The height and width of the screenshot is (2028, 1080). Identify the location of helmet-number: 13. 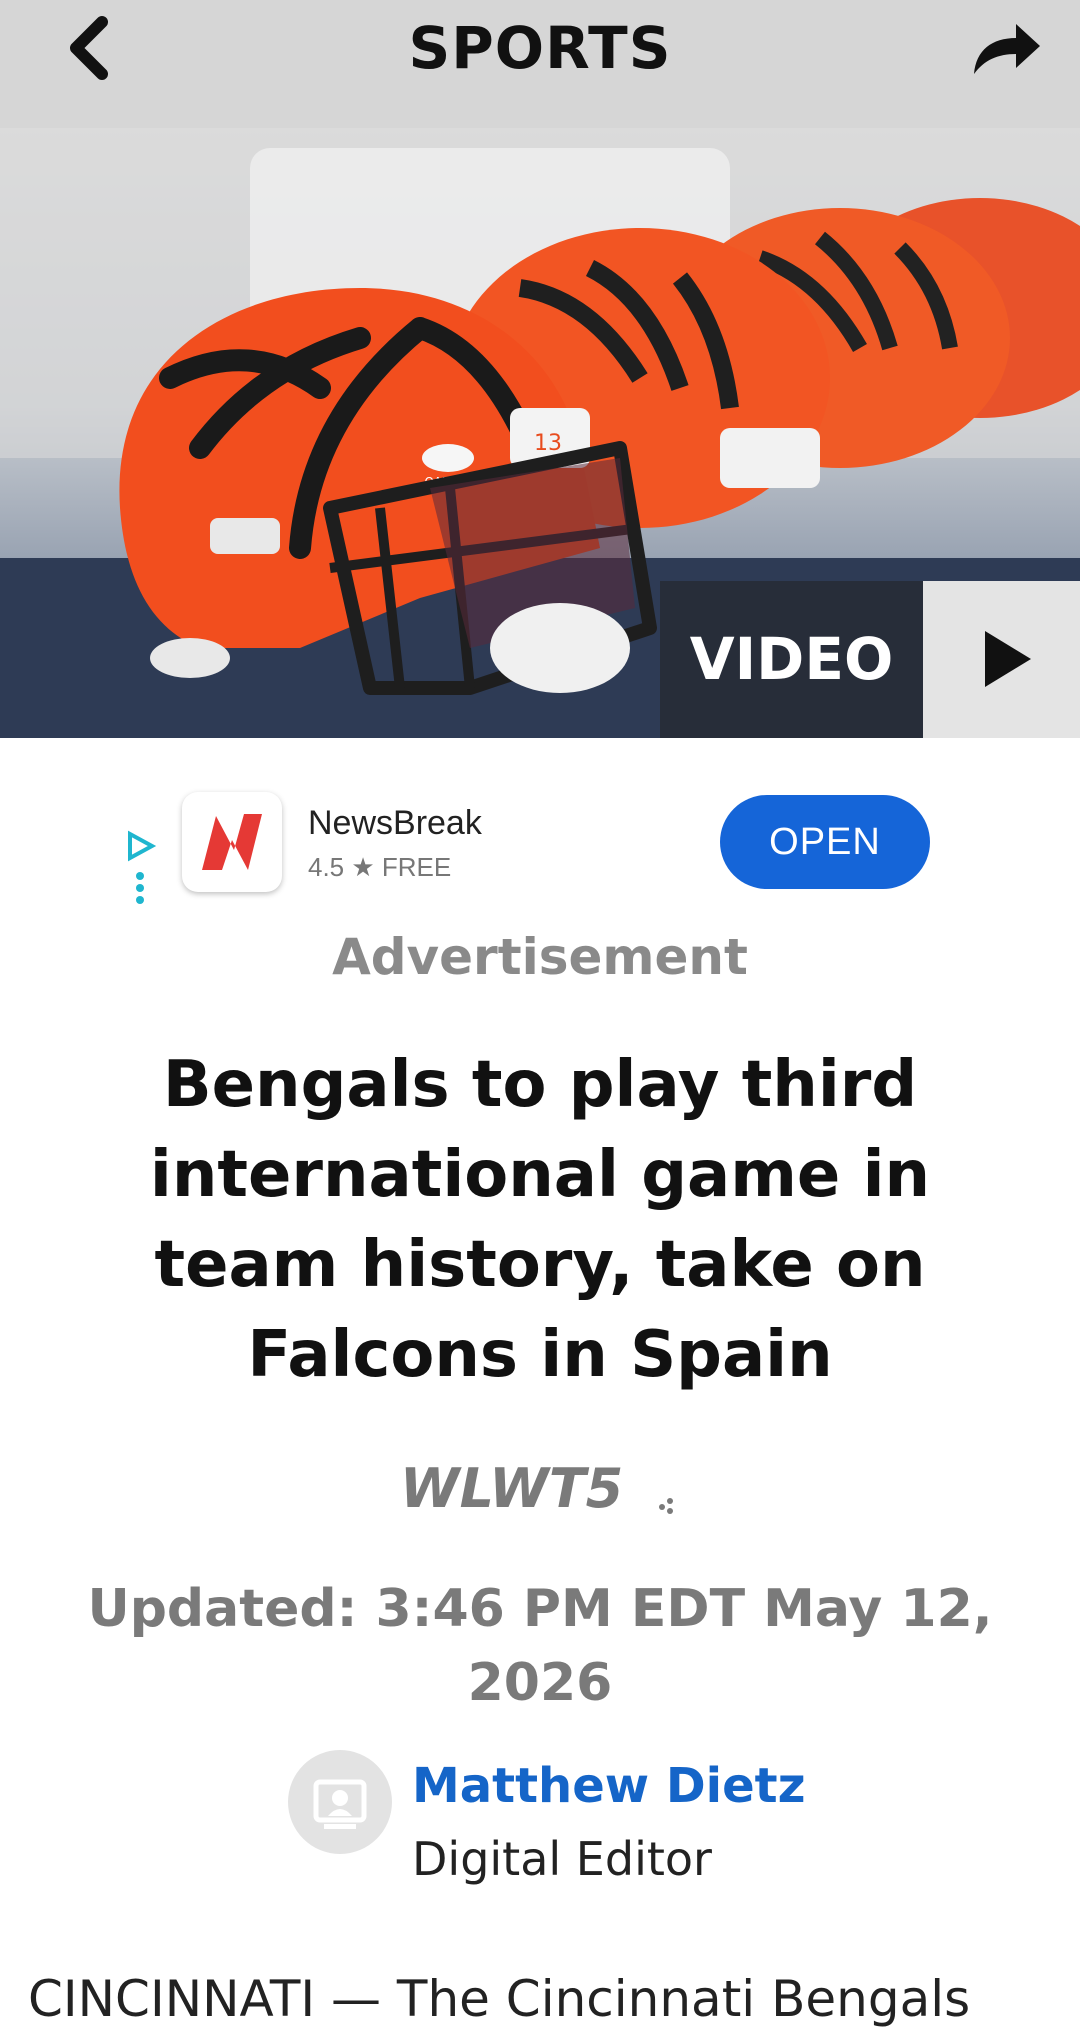
(548, 443).